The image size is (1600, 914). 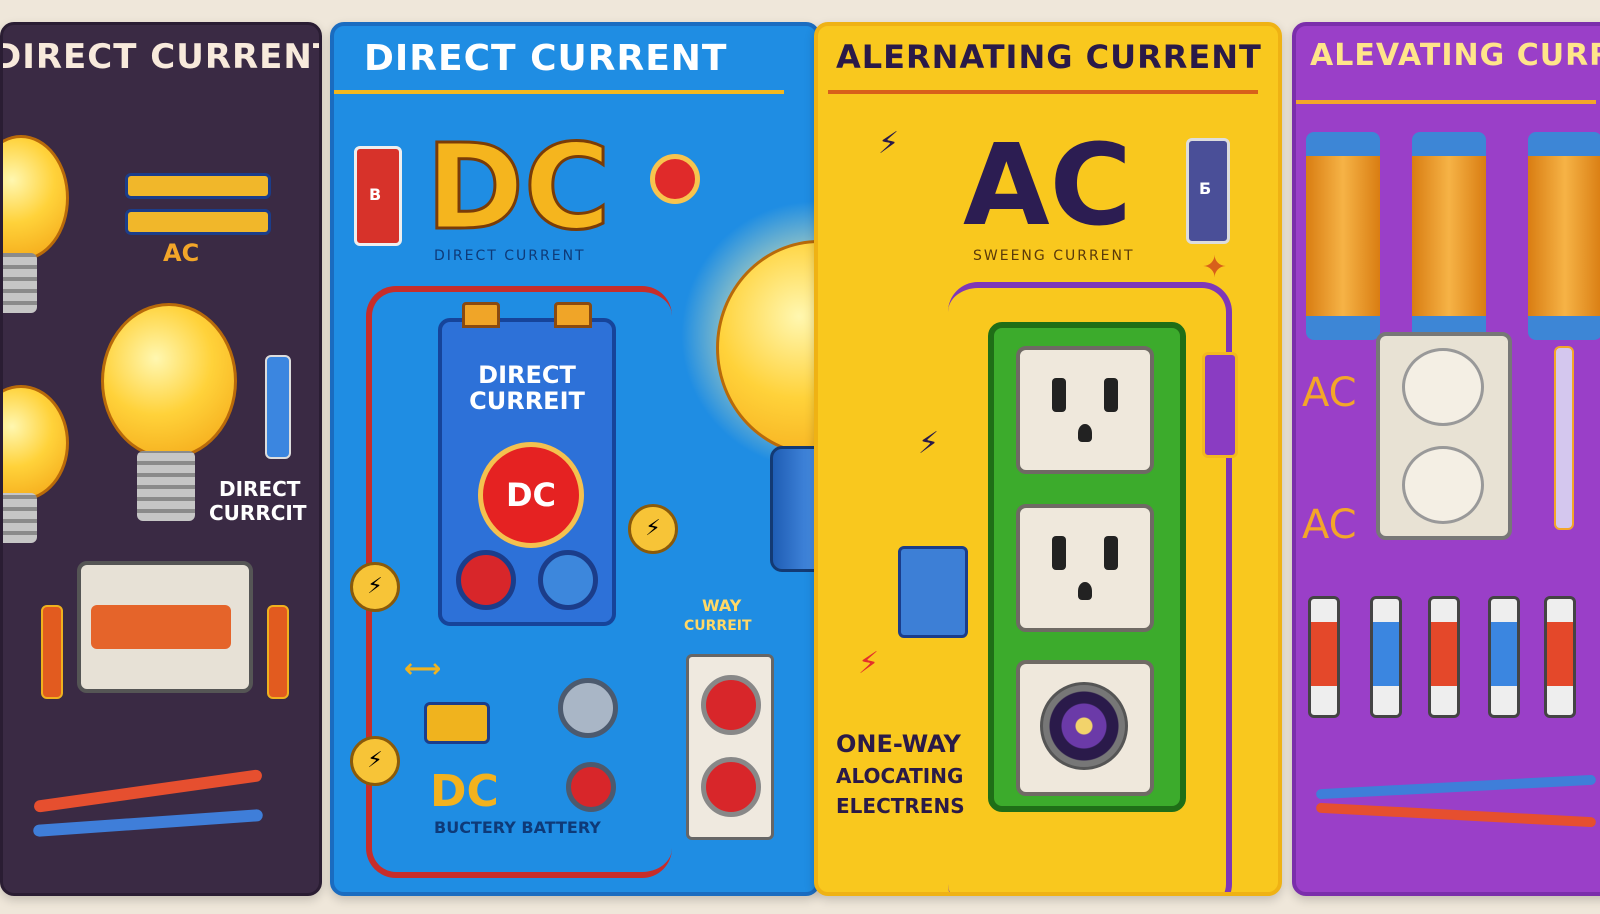 I want to click on panel-title: ALERNATING CURRENT, so click(x=1049, y=57).